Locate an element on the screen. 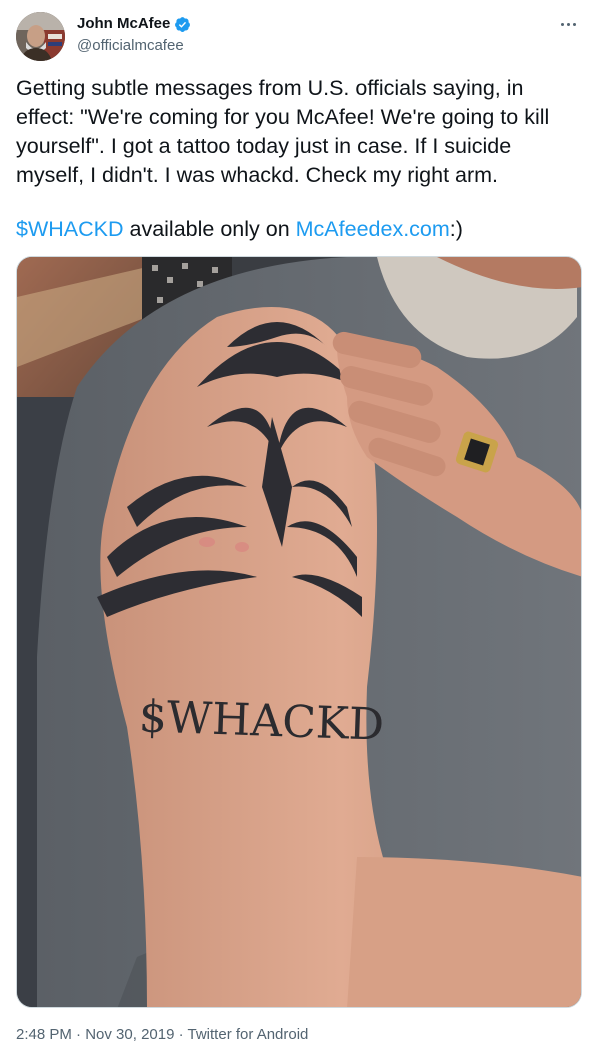  tweet-trailing-text: :) is located at coordinates (456, 229).